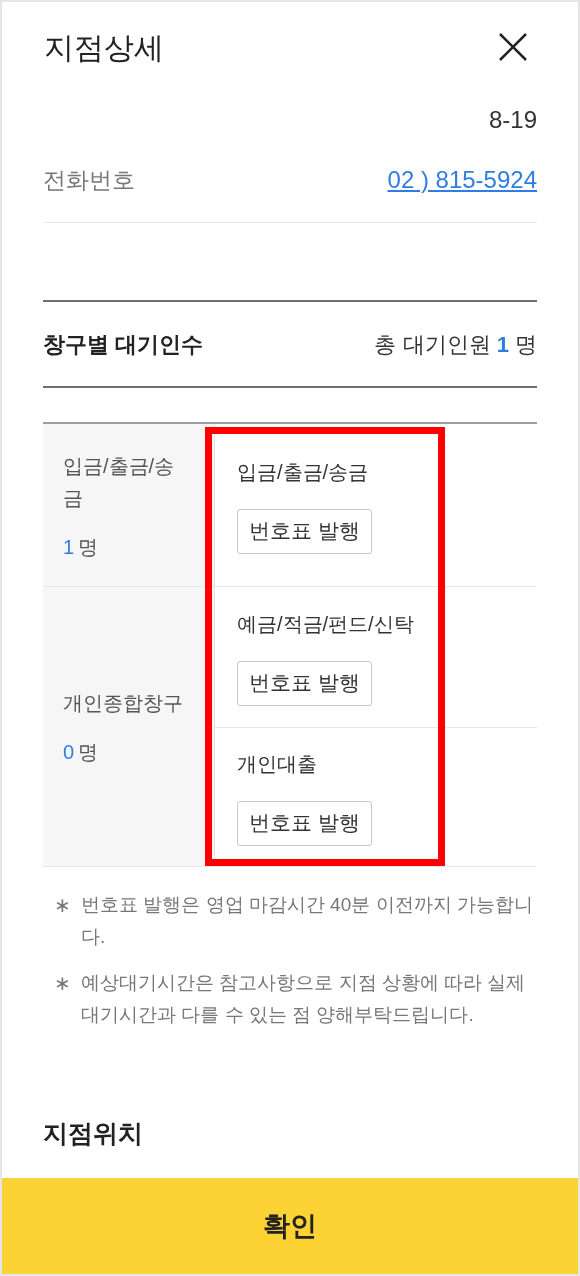 The image size is (580, 1276). Describe the element at coordinates (93, 1133) in the screenshot. I see `location-title: 지점위치` at that location.